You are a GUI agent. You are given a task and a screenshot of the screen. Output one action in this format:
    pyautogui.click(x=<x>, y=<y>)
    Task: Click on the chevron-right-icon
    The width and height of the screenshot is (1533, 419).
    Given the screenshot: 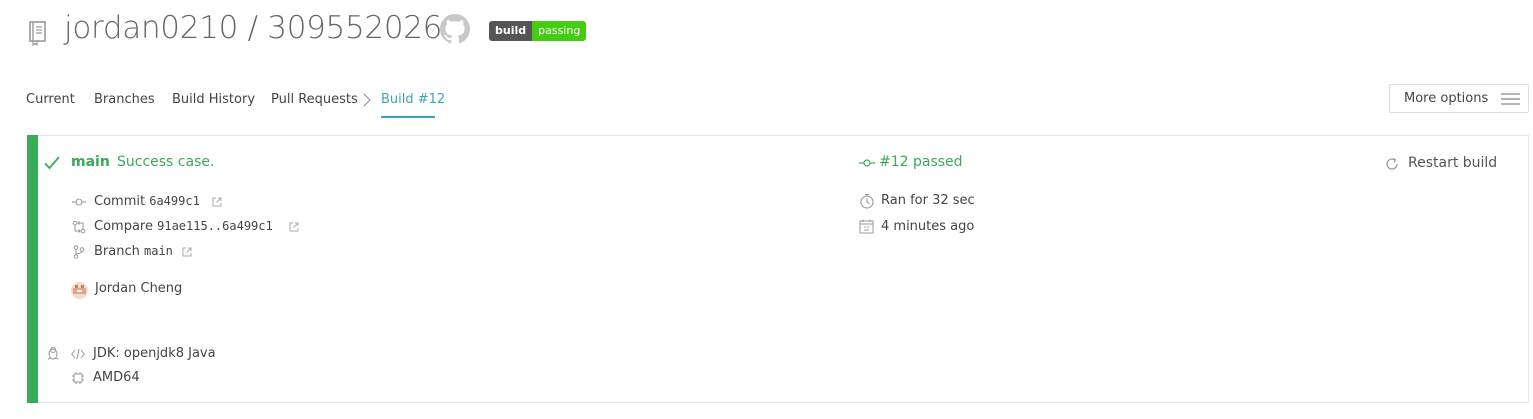 What is the action you would take?
    pyautogui.click(x=367, y=100)
    